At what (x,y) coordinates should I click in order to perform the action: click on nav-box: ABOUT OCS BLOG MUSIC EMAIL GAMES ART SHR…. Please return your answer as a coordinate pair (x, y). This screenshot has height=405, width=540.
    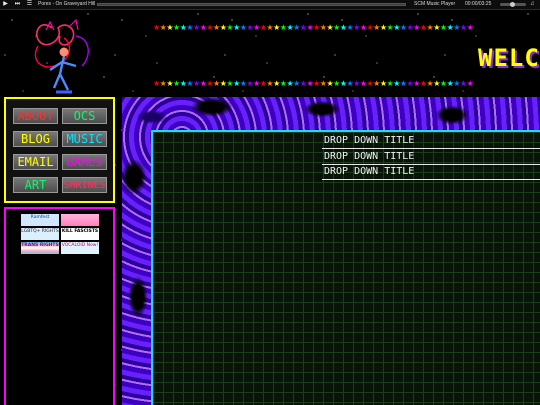
    Looking at the image, I should click on (59, 150).